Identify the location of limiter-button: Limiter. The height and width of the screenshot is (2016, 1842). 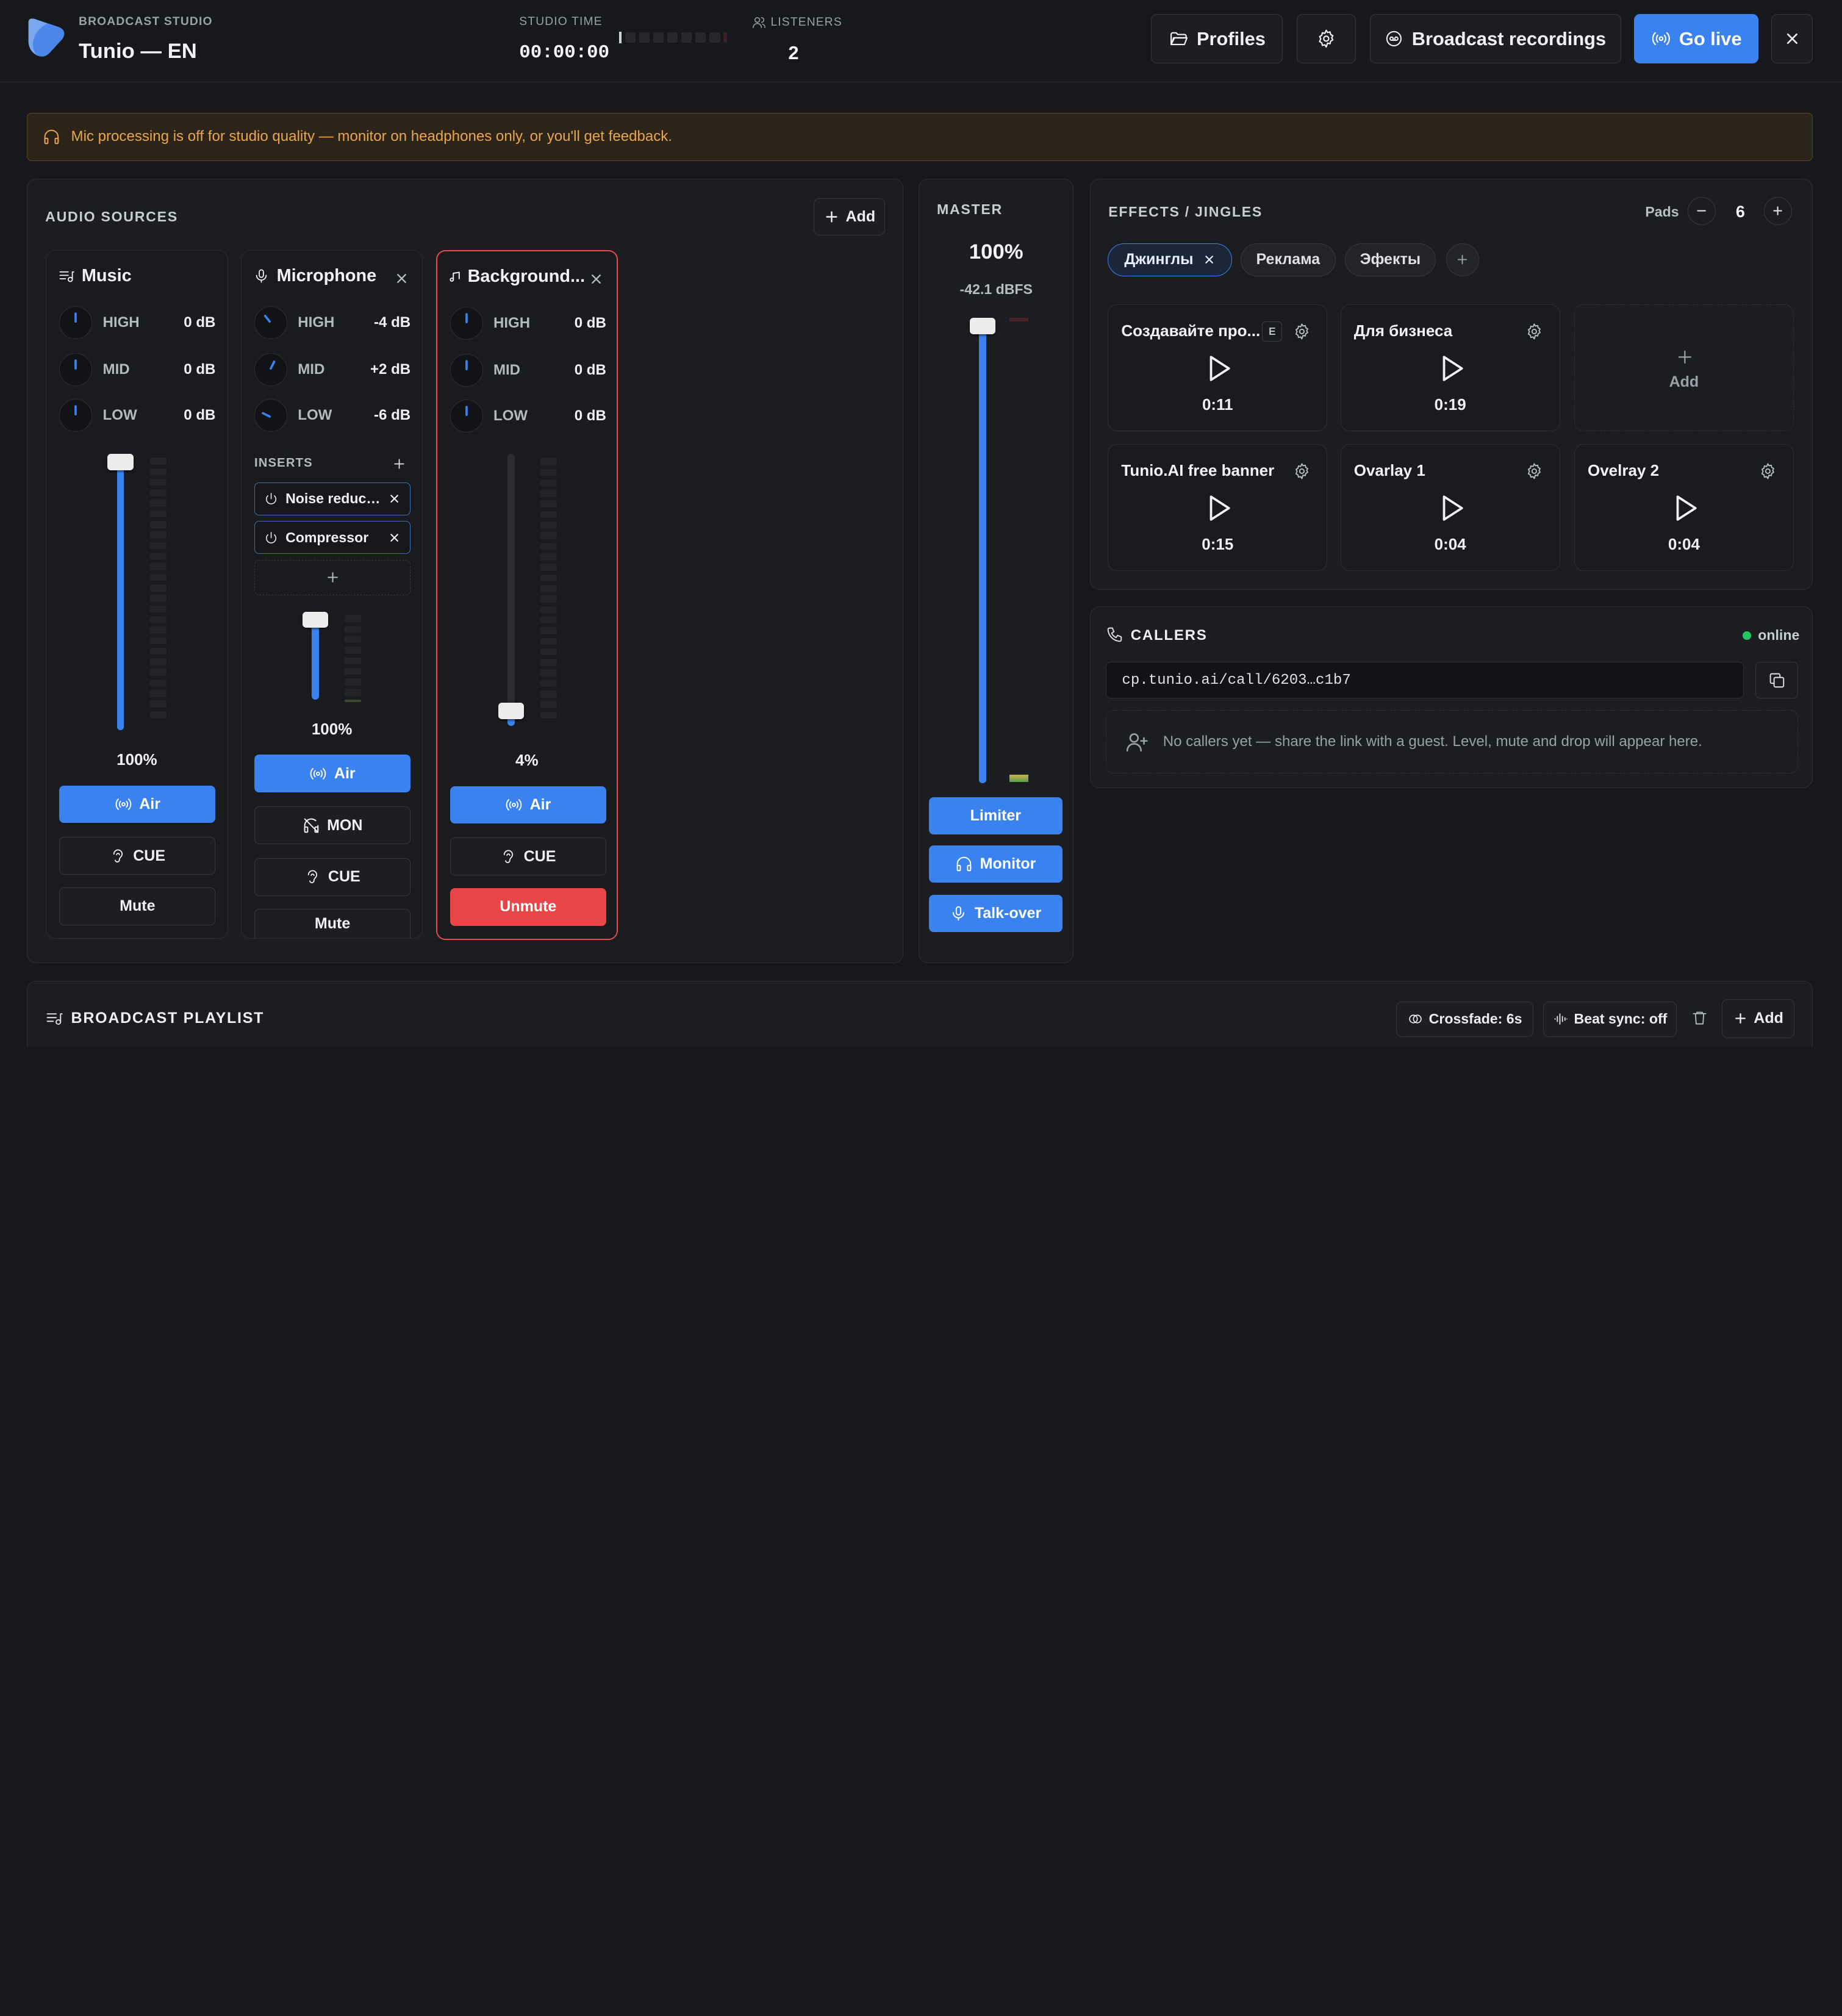
(996, 816).